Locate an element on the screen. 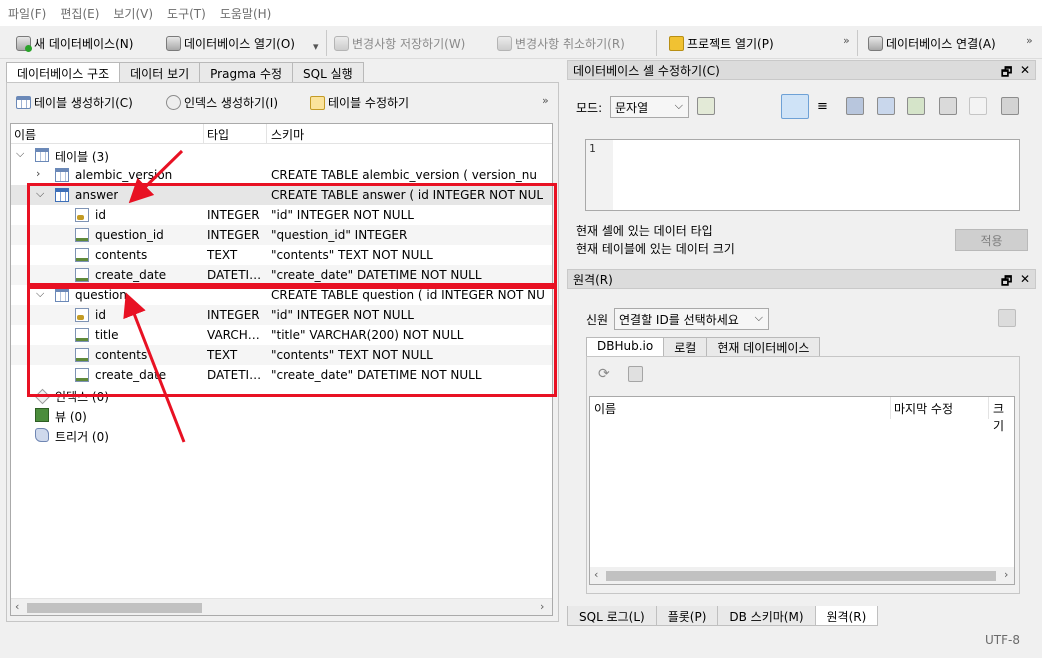 The image size is (1042, 658). column-header-type: 타입 is located at coordinates (218, 134).